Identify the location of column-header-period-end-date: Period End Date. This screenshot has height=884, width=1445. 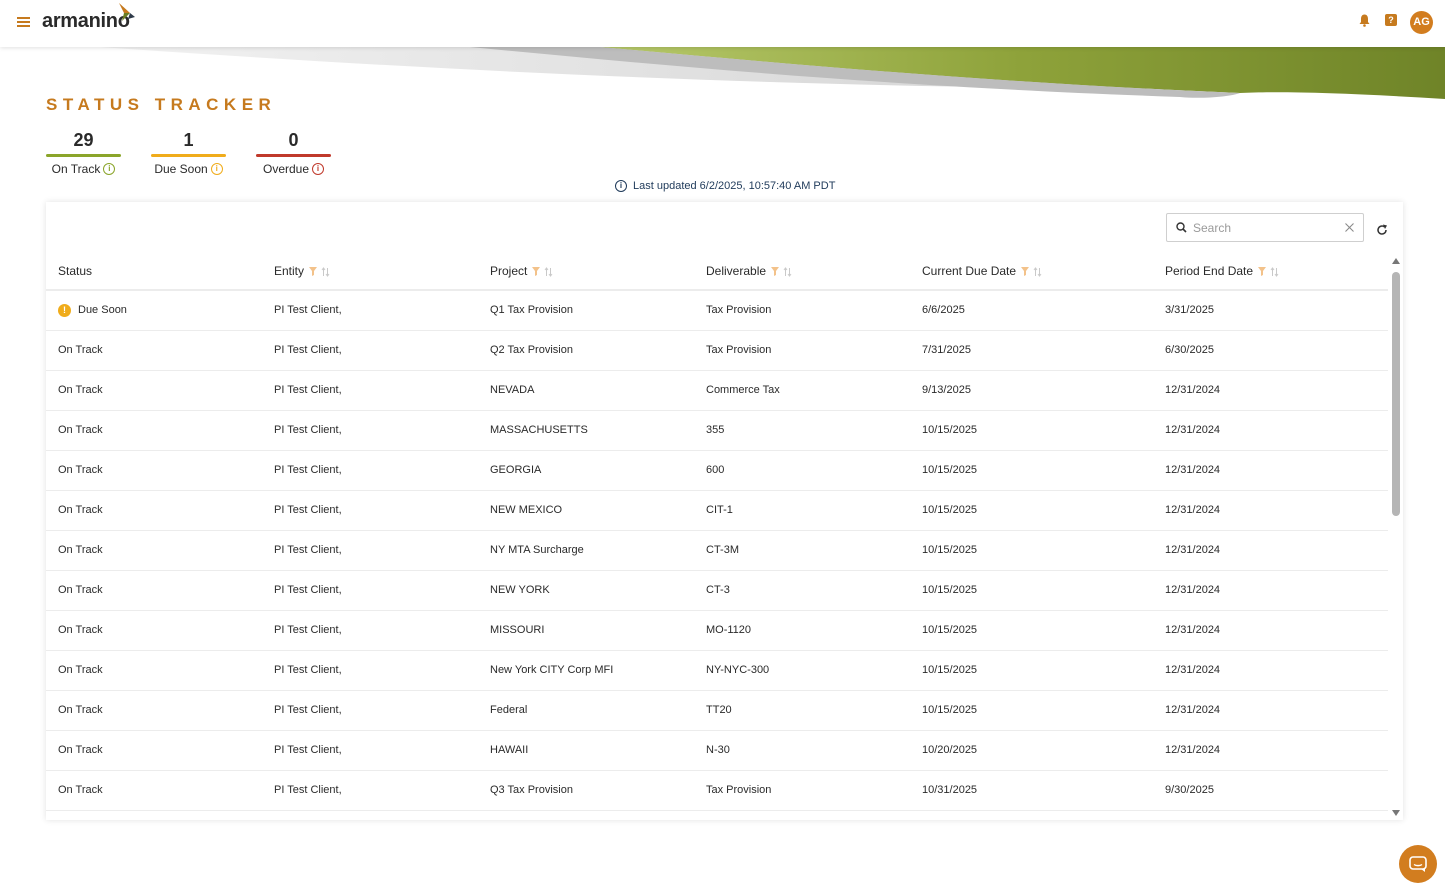
(1270, 272).